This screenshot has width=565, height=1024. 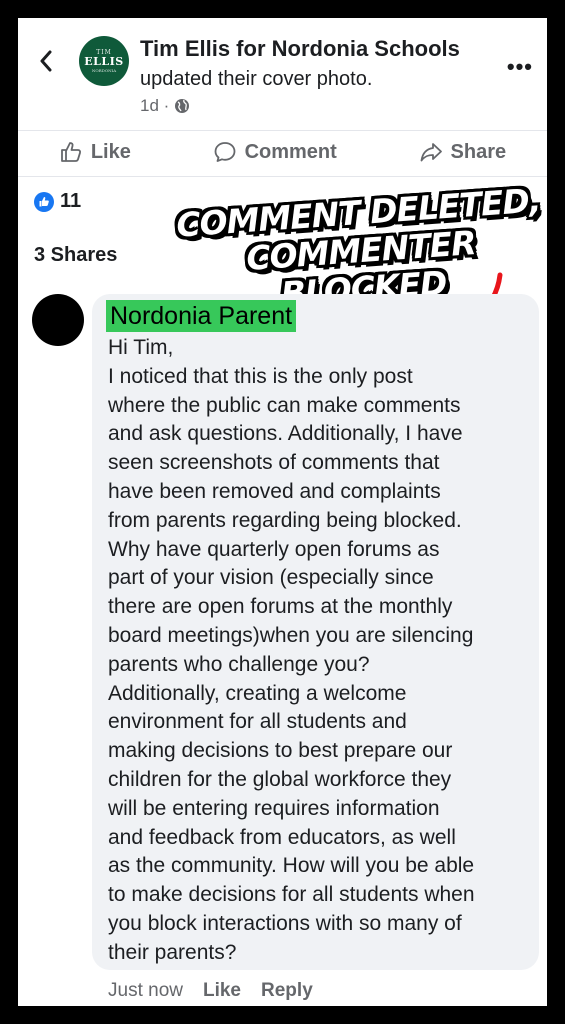 What do you see at coordinates (224, 152) in the screenshot?
I see `speech-bubble-icon` at bounding box center [224, 152].